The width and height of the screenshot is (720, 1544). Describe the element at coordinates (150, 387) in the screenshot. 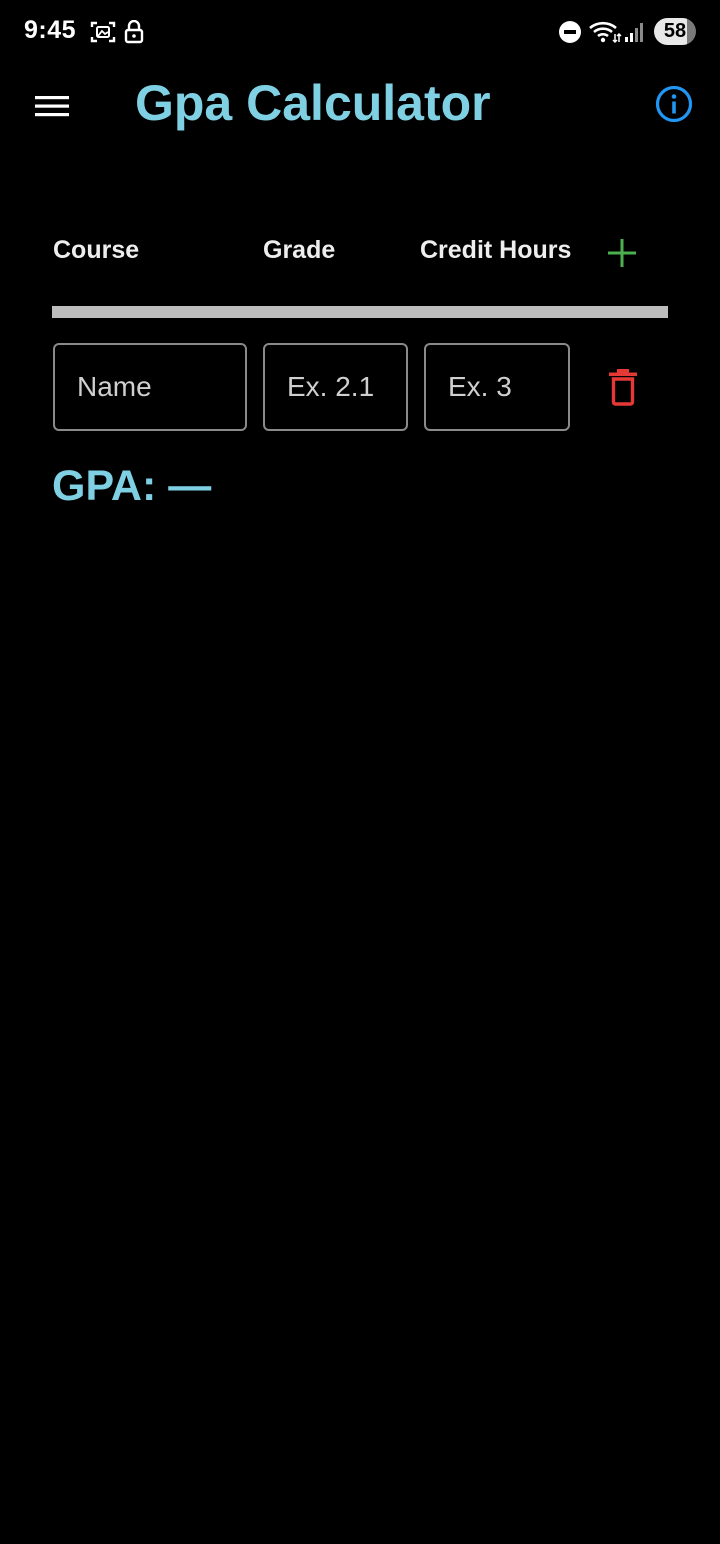

I see `course-name-input` at that location.